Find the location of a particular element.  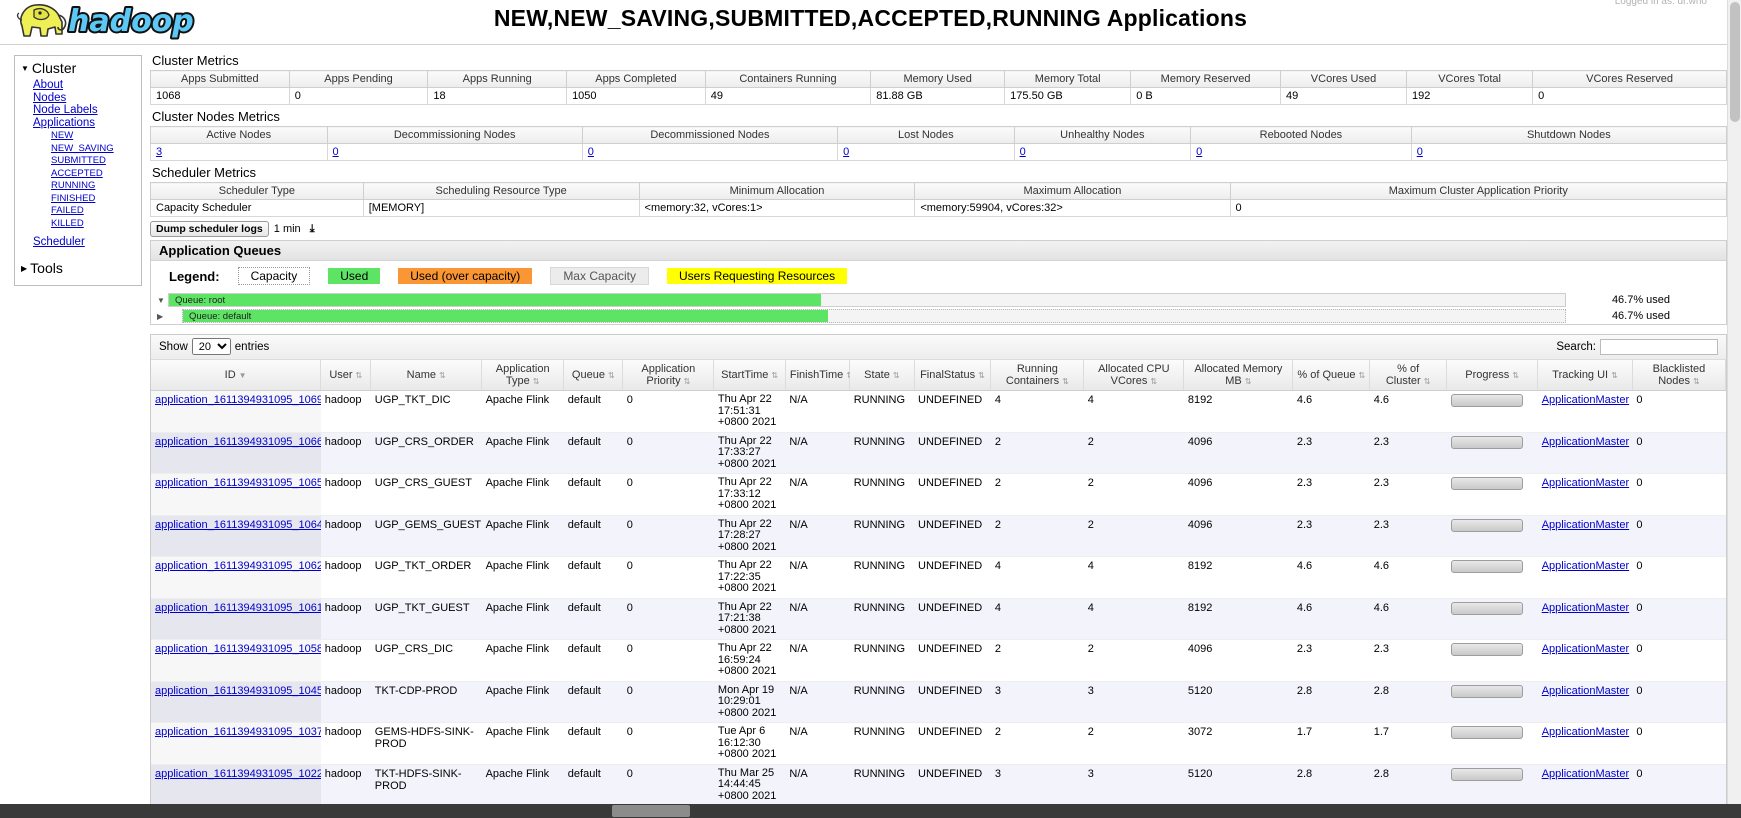

th-pct-of-queue: % of Queue ⇅ is located at coordinates (1331, 375).